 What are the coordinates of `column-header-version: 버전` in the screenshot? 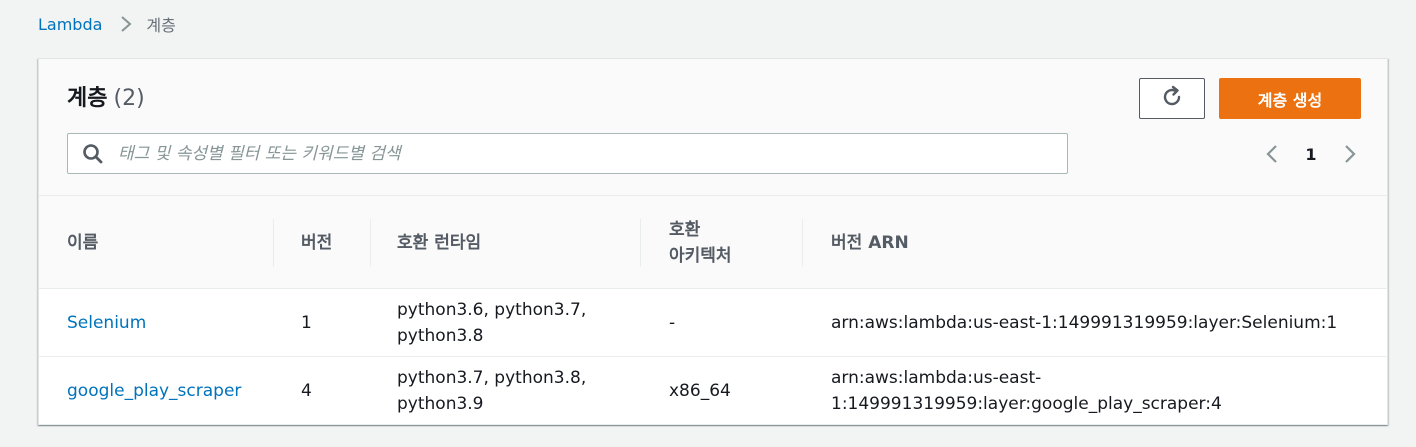 It's located at (316, 242).